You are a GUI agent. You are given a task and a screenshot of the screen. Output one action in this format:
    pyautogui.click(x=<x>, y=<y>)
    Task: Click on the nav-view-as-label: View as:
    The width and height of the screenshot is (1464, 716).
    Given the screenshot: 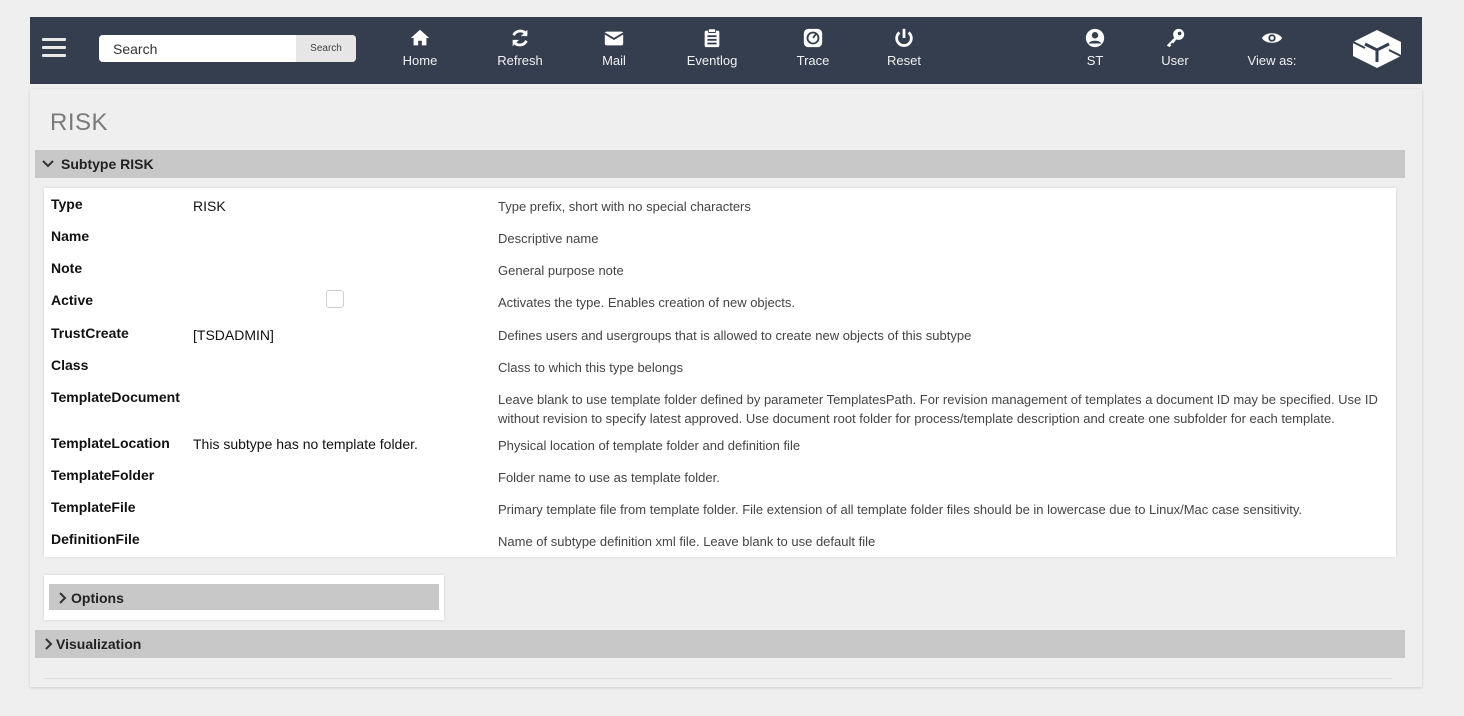 What is the action you would take?
    pyautogui.click(x=1272, y=60)
    